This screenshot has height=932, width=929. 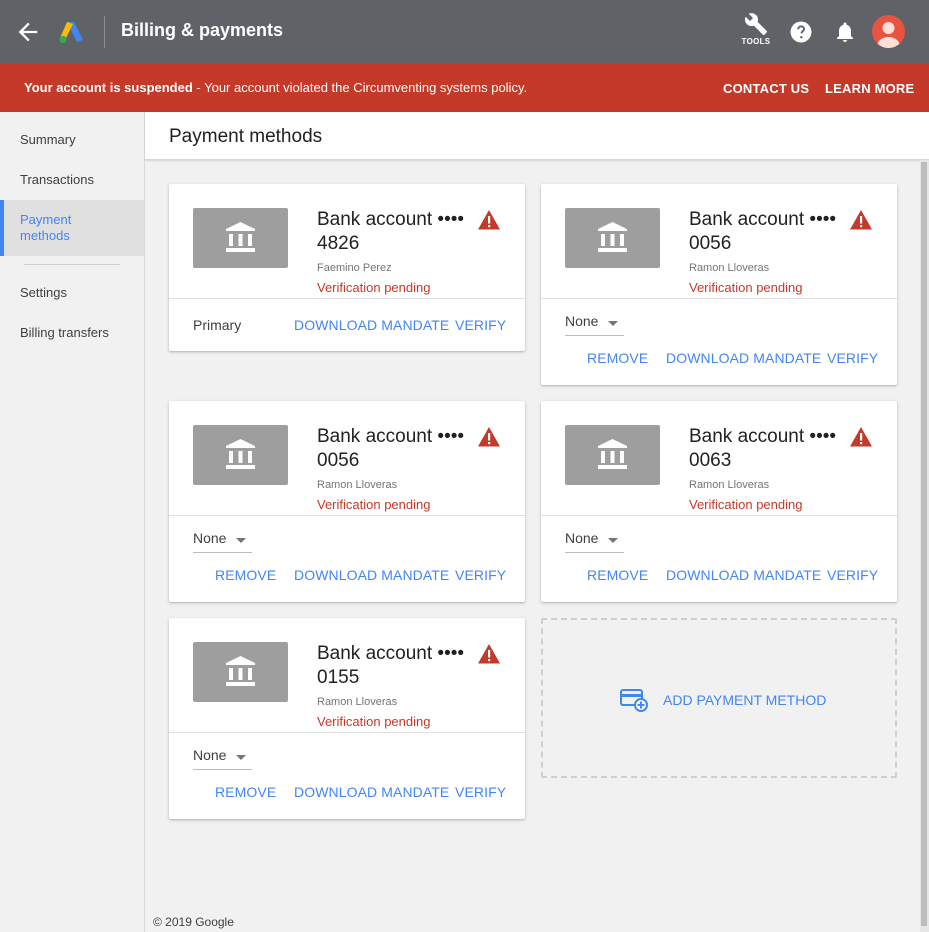 What do you see at coordinates (202, 30) in the screenshot?
I see `page-app-title: Billing & payments` at bounding box center [202, 30].